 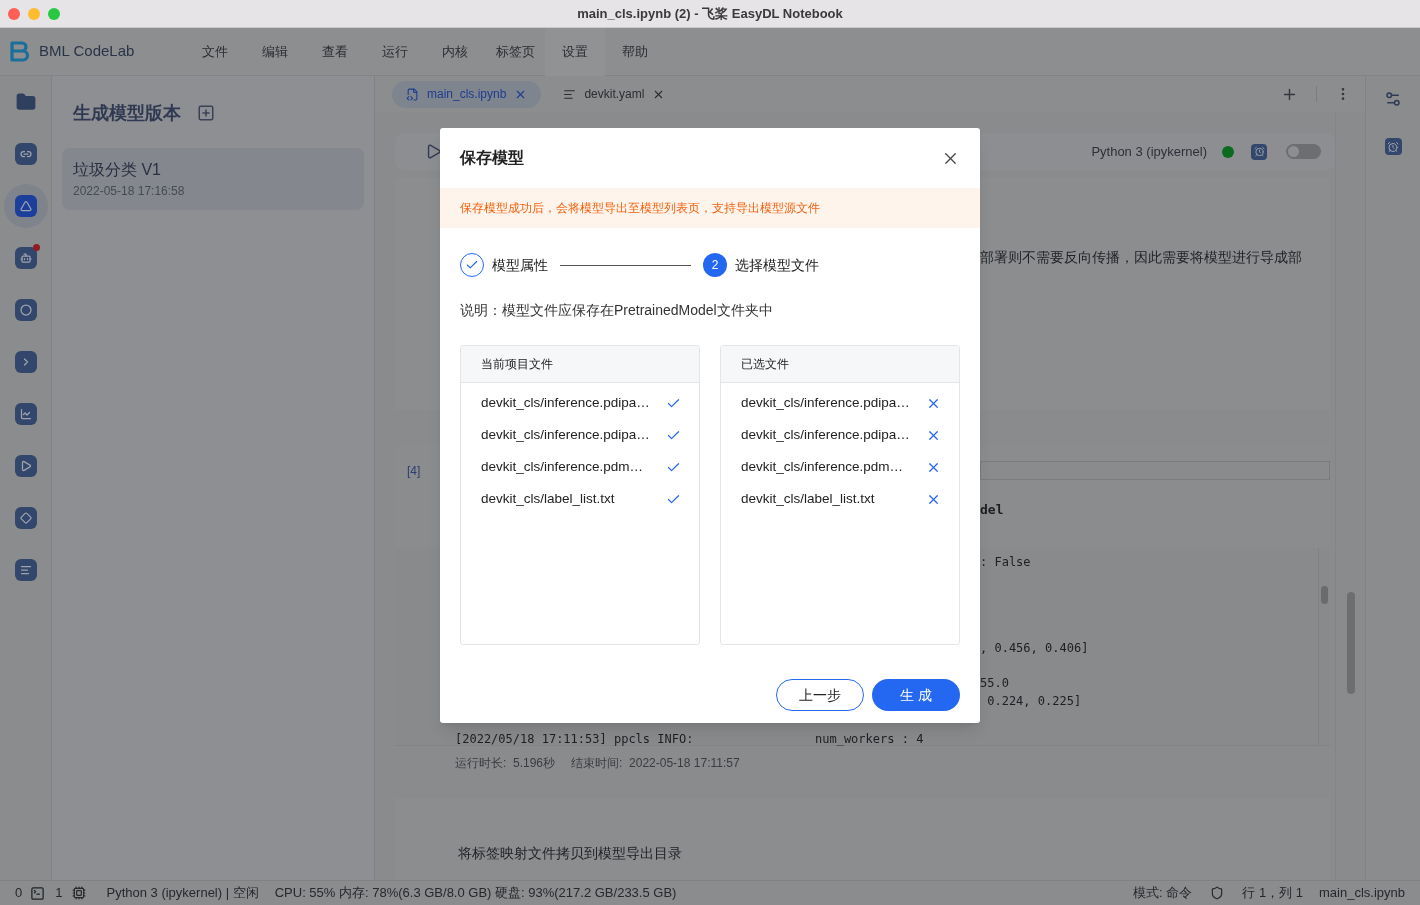 What do you see at coordinates (1149, 151) in the screenshot?
I see `kernel-name: Python 3 (ipykernel)` at bounding box center [1149, 151].